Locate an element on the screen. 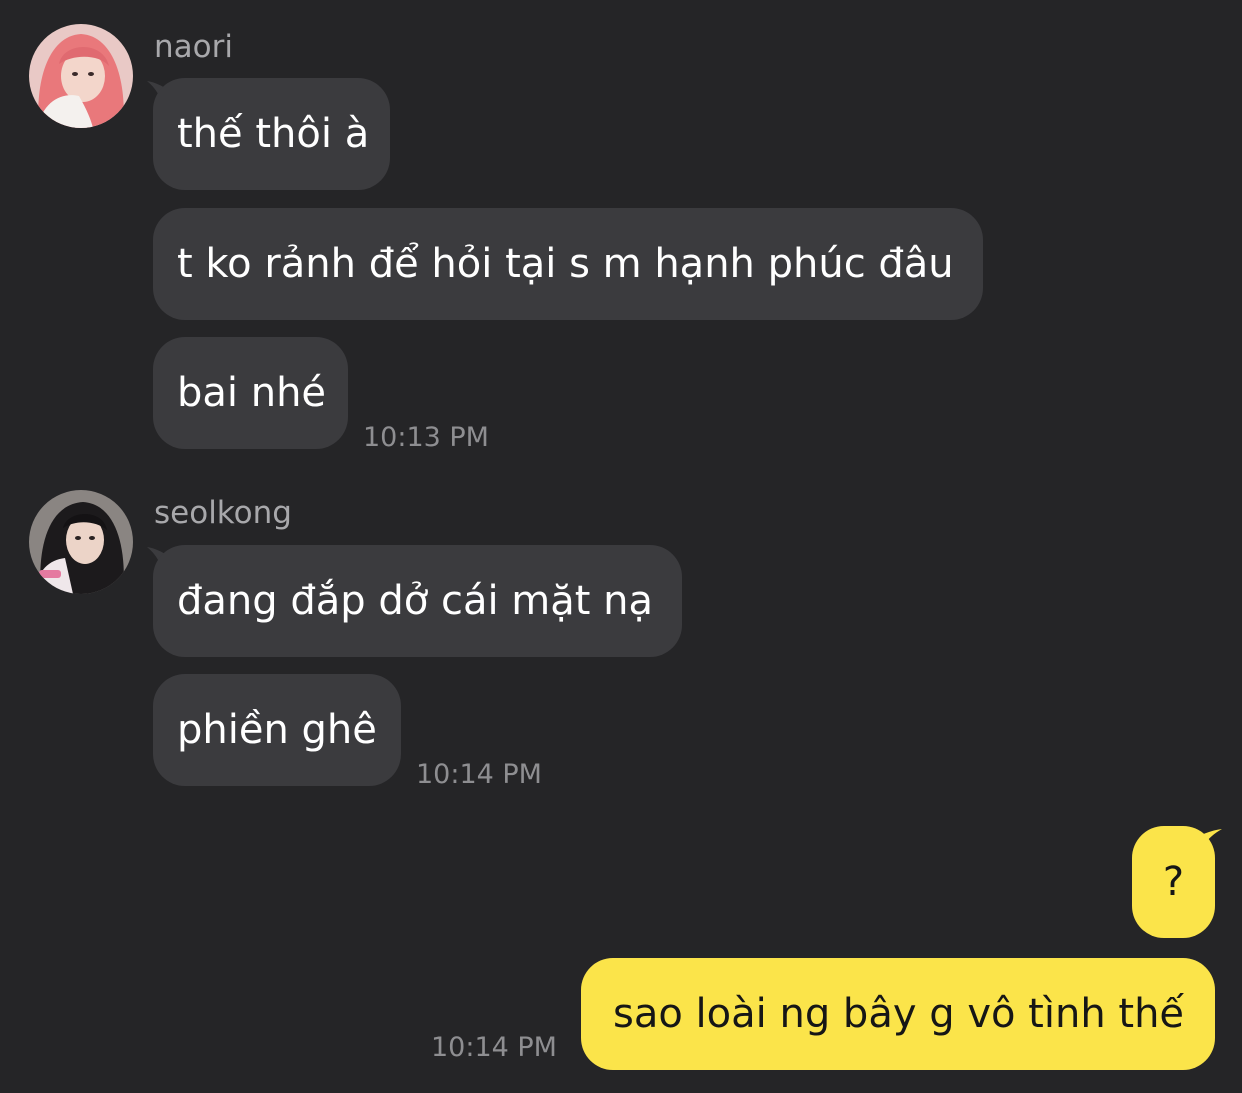  message-bubble: thế thôi à is located at coordinates (271, 134).